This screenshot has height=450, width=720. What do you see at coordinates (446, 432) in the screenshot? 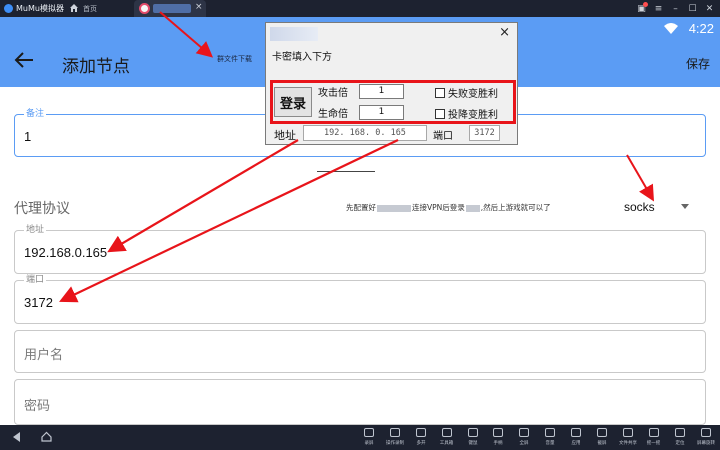
I see `toolbox-icon` at bounding box center [446, 432].